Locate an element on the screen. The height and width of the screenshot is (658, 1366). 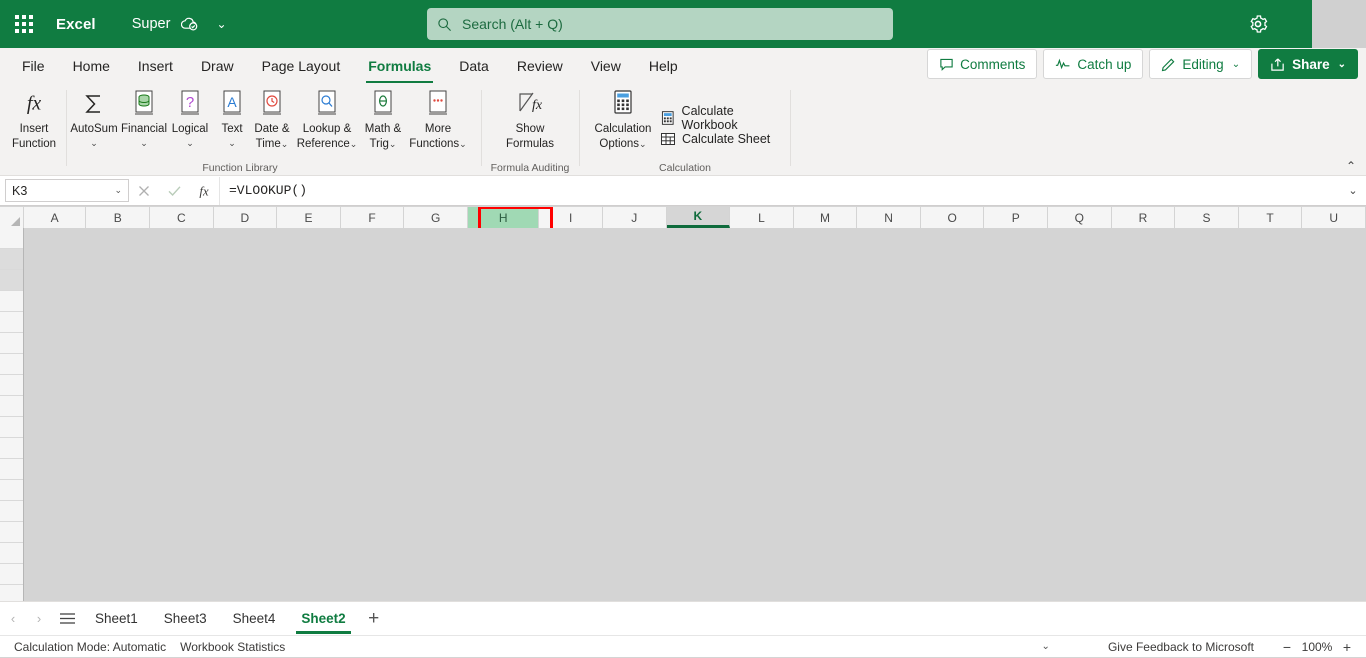
column-header-S: S is located at coordinates (1207, 217).